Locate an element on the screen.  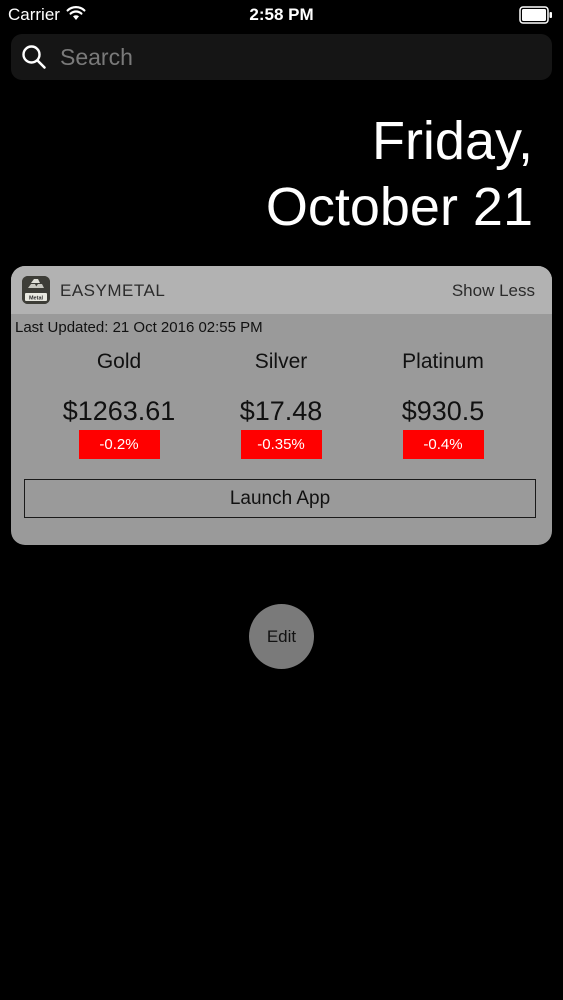
metal-bars-icon: Metal is located at coordinates (36, 290).